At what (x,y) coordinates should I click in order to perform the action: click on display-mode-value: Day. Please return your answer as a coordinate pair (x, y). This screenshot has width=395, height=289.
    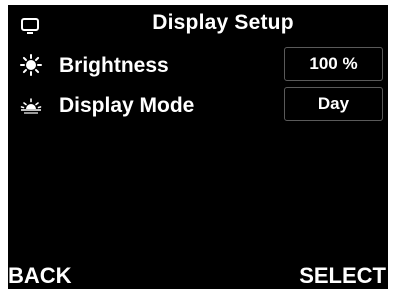
    Looking at the image, I should click on (333, 104).